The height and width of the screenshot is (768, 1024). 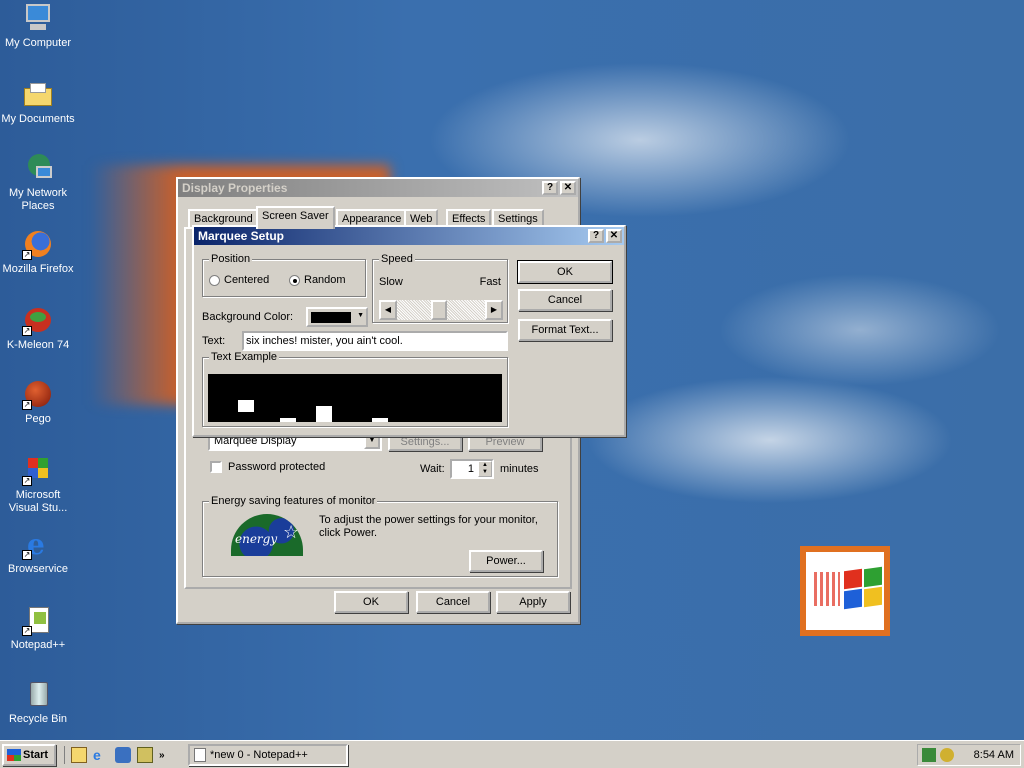 What do you see at coordinates (494, 310) in the screenshot?
I see `scroll-right-icon: ▶` at bounding box center [494, 310].